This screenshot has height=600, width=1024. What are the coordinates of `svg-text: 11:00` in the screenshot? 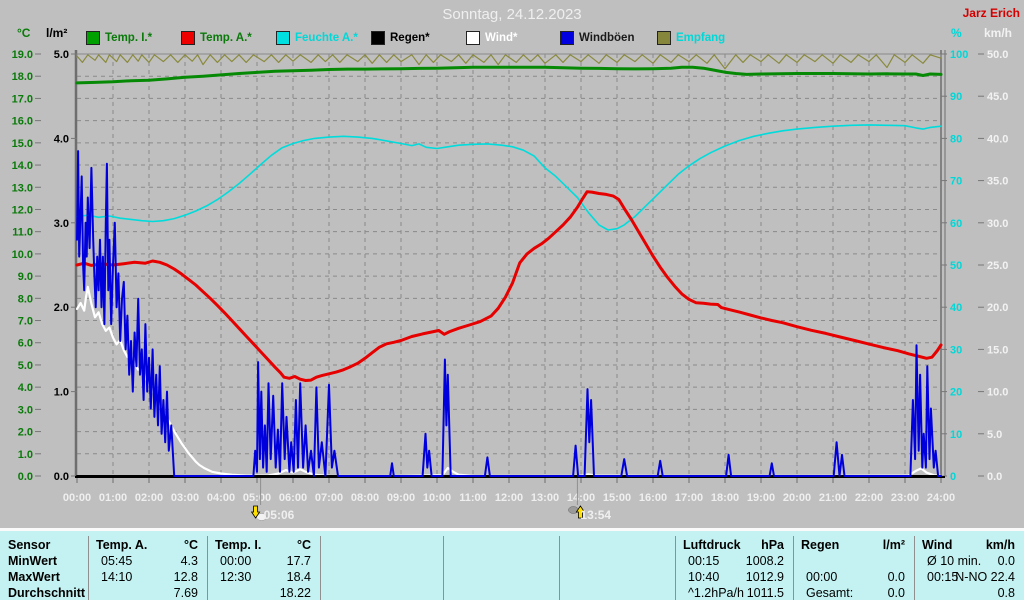 It's located at (473, 498).